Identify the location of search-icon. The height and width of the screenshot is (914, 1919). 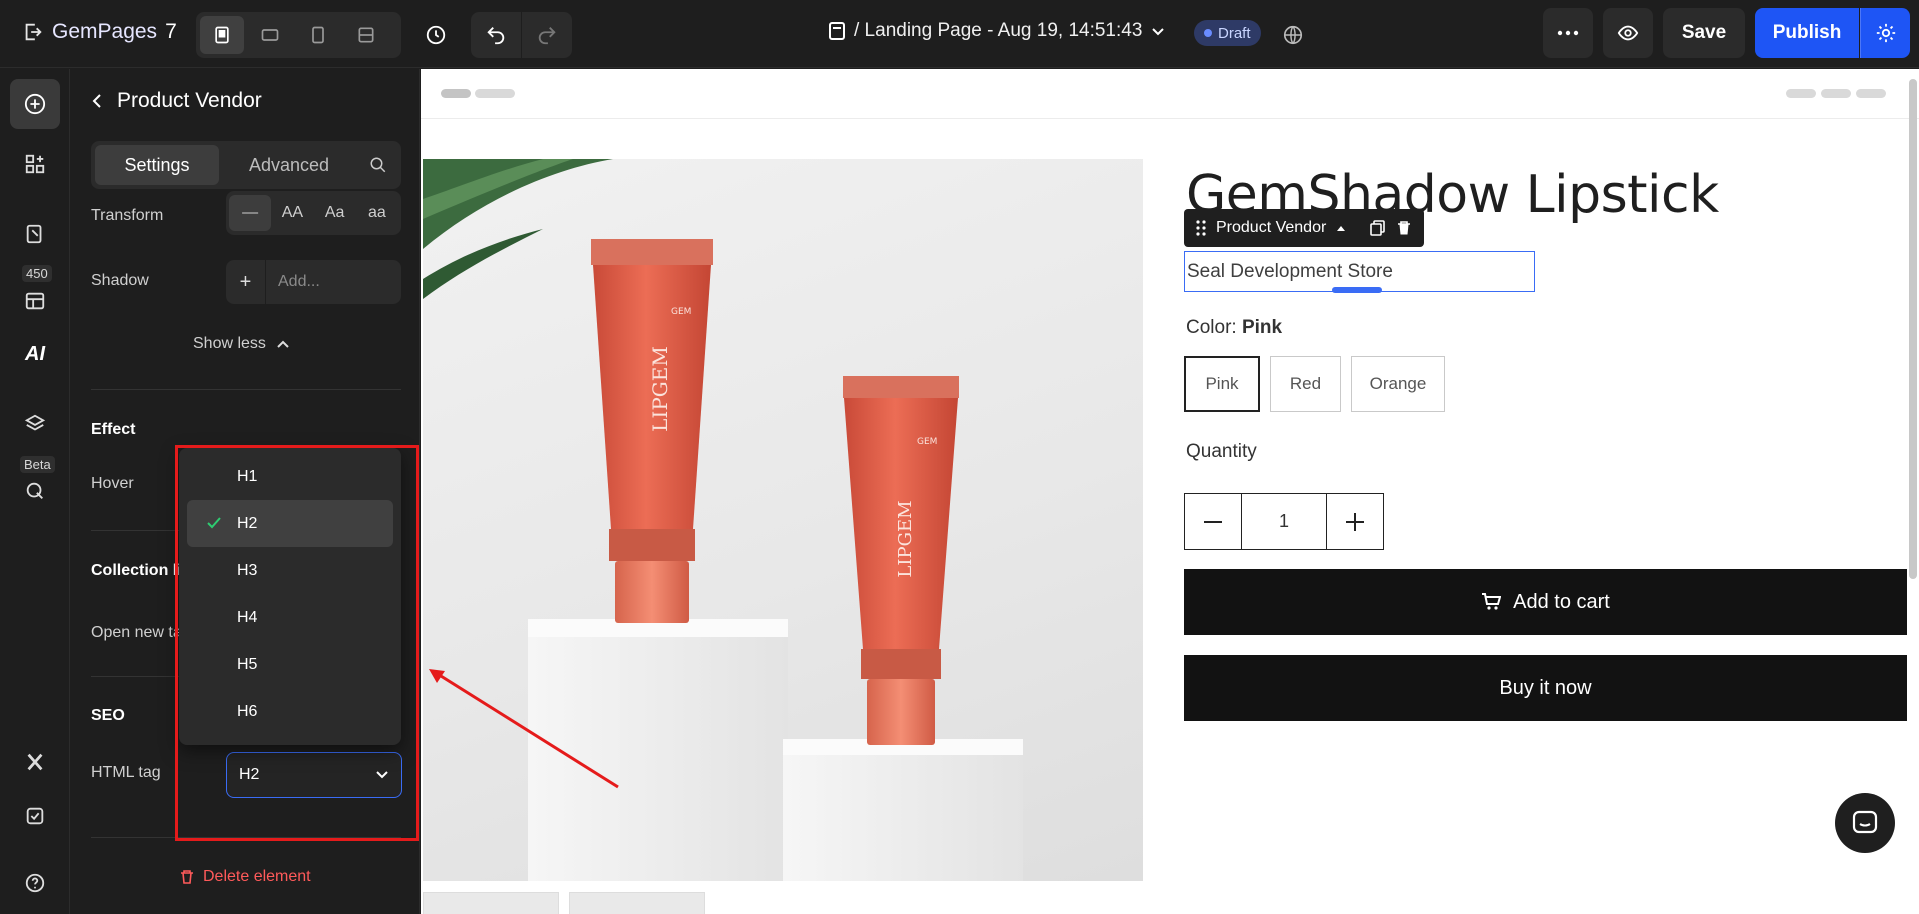
(378, 165).